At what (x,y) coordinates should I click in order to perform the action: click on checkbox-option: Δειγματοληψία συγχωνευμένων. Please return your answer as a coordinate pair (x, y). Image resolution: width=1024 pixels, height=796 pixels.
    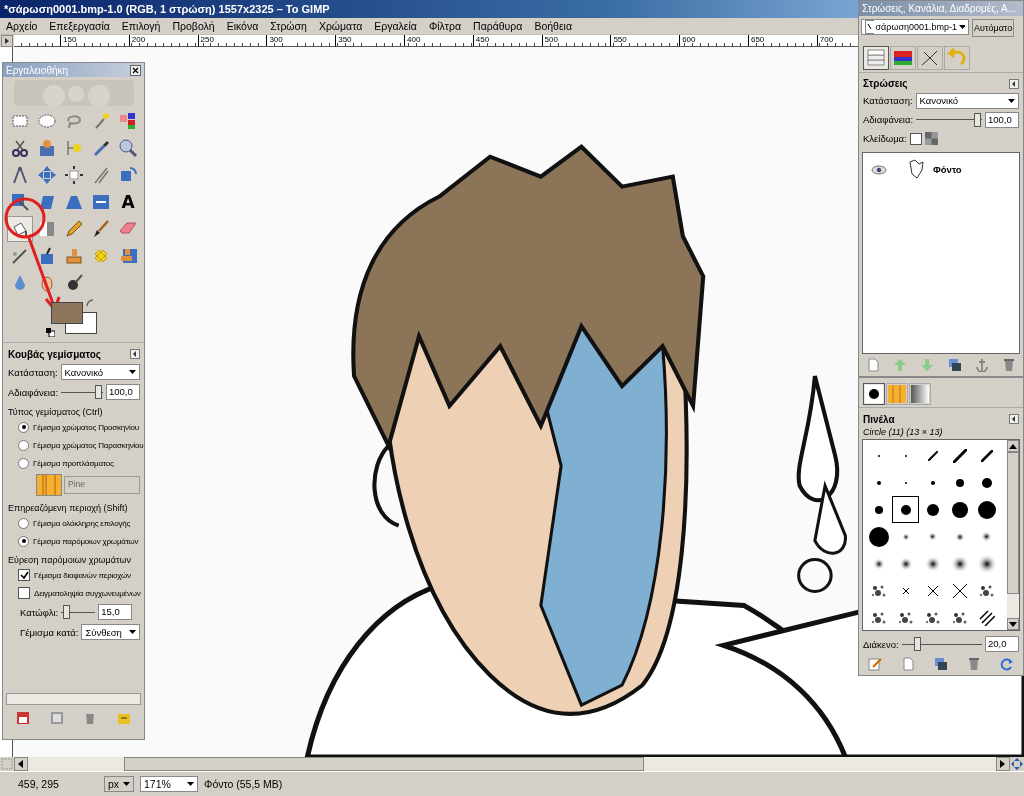
    Looking at the image, I should click on (79, 593).